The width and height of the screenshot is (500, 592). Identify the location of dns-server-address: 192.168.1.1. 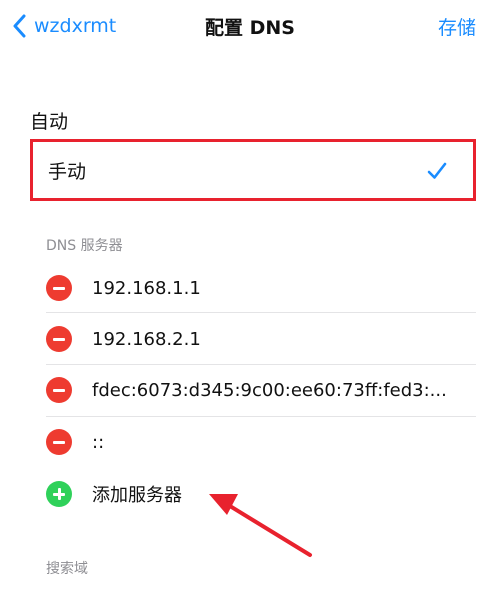
(146, 288).